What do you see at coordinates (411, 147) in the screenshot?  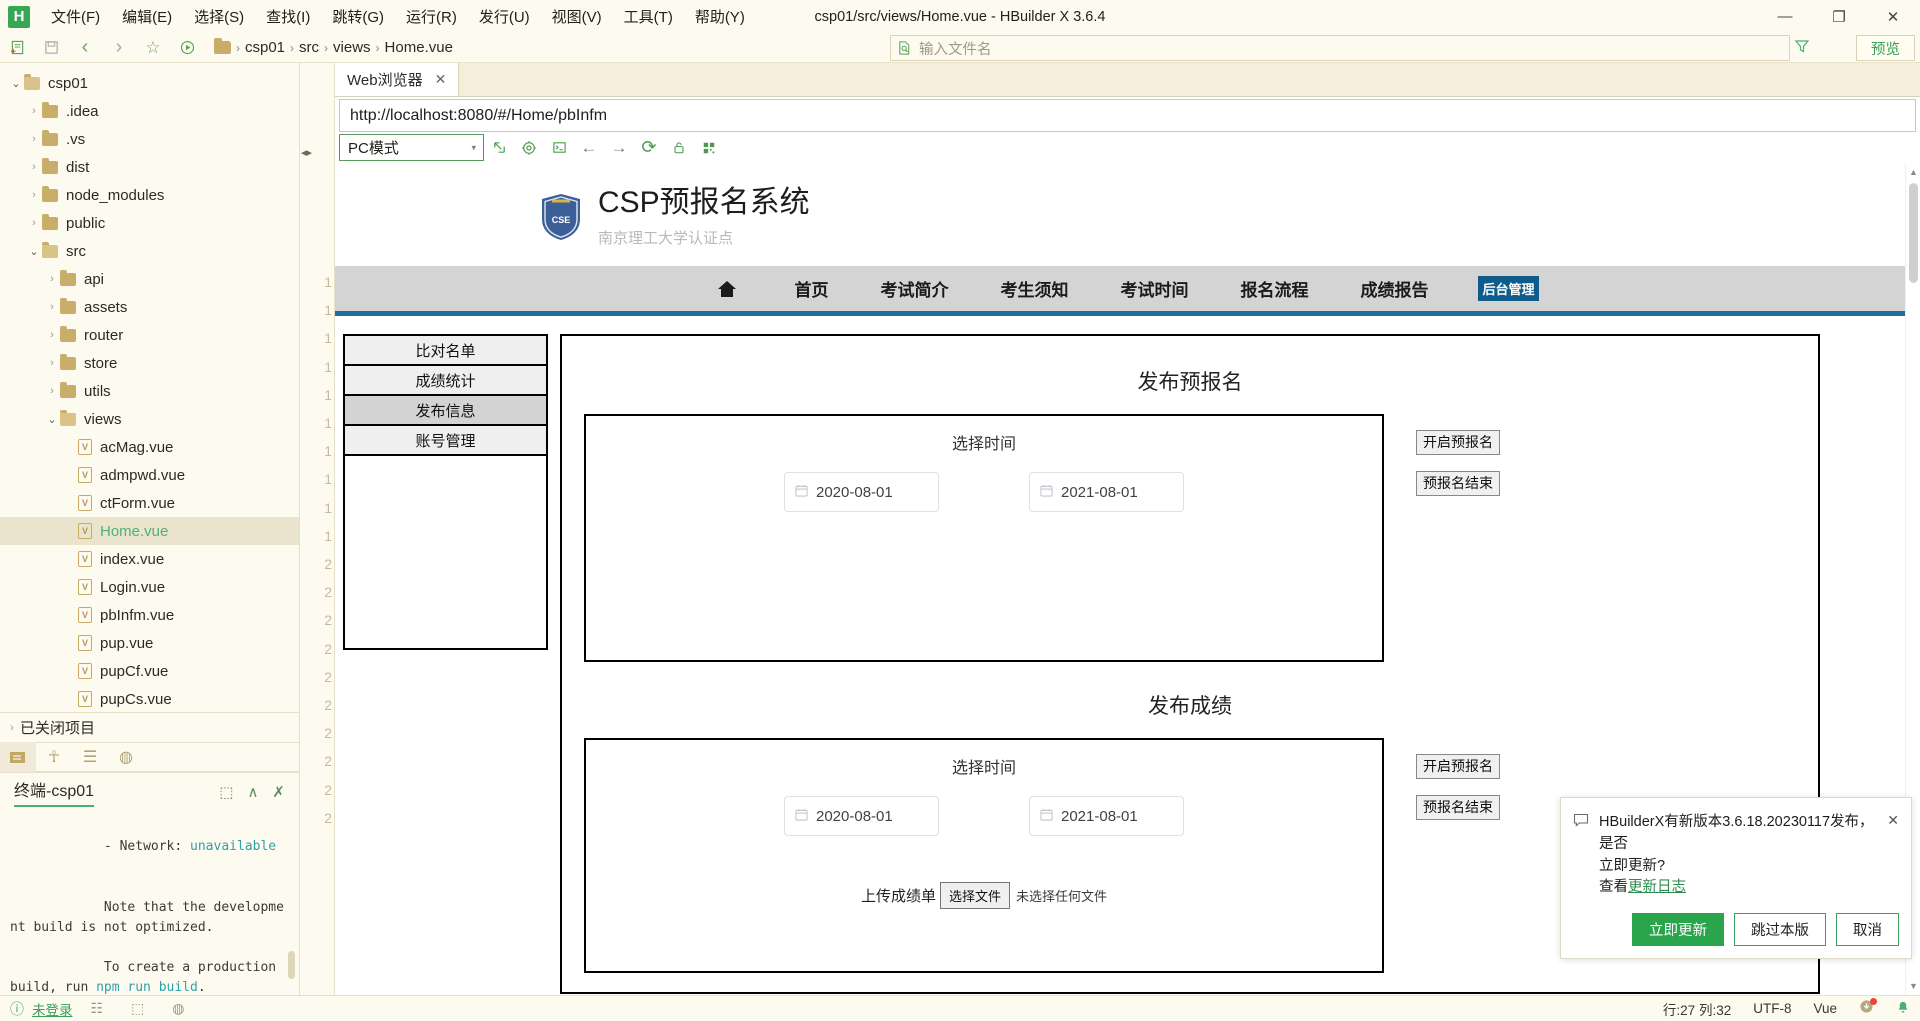 I see `device-mode-select: PC模式 ▾` at bounding box center [411, 147].